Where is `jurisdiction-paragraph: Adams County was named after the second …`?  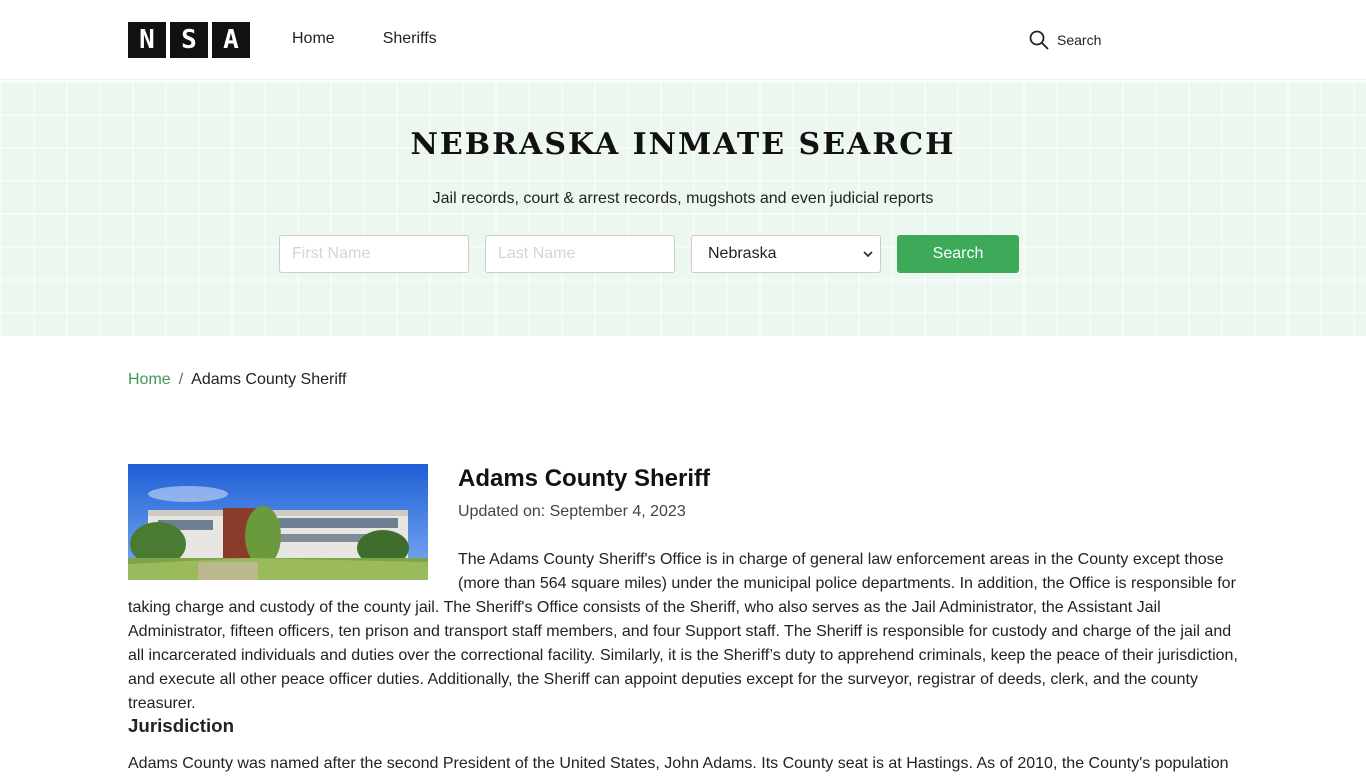 jurisdiction-paragraph: Adams County was named after the second … is located at coordinates (678, 763).